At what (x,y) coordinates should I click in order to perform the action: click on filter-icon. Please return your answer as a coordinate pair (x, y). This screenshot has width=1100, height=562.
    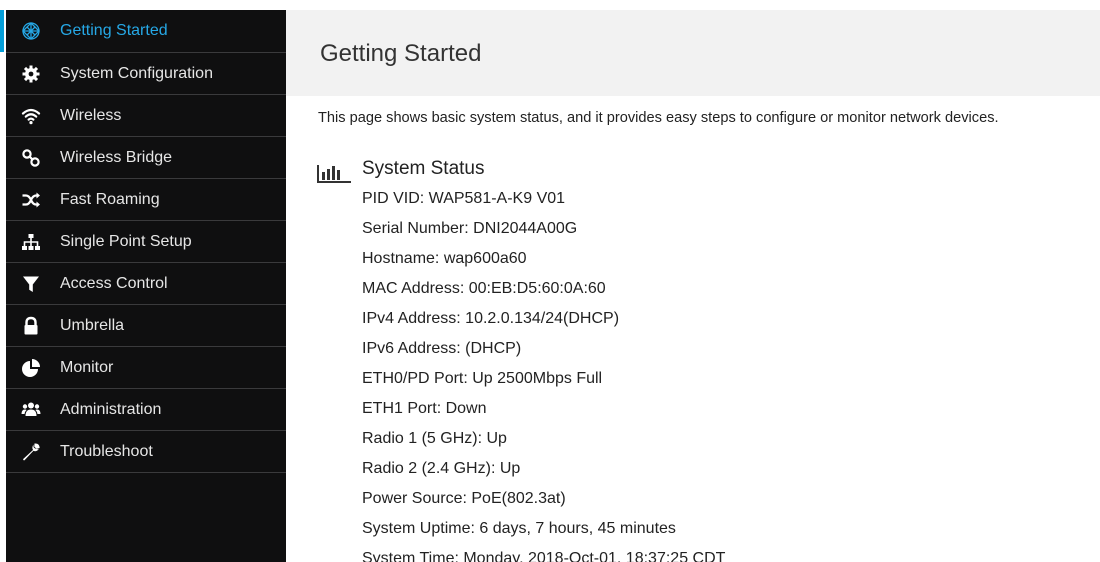
    Looking at the image, I should click on (31, 284).